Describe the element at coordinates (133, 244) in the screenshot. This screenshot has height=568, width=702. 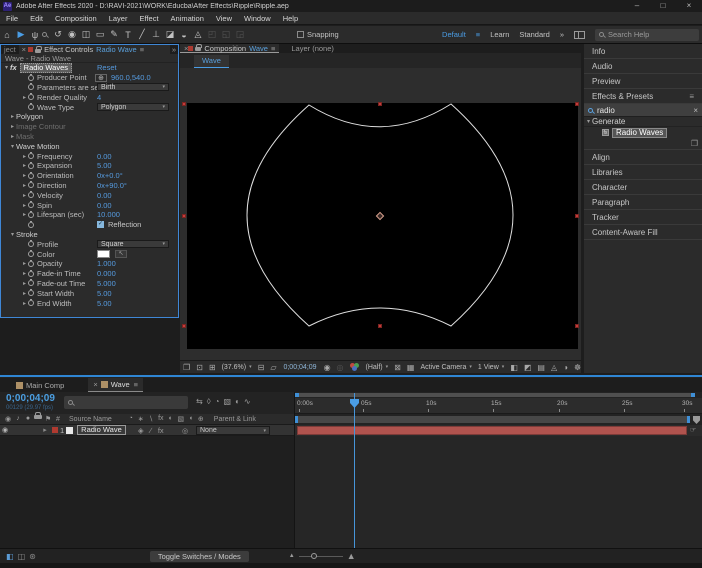
I see `parameter-dropdown: Square ▾` at that location.